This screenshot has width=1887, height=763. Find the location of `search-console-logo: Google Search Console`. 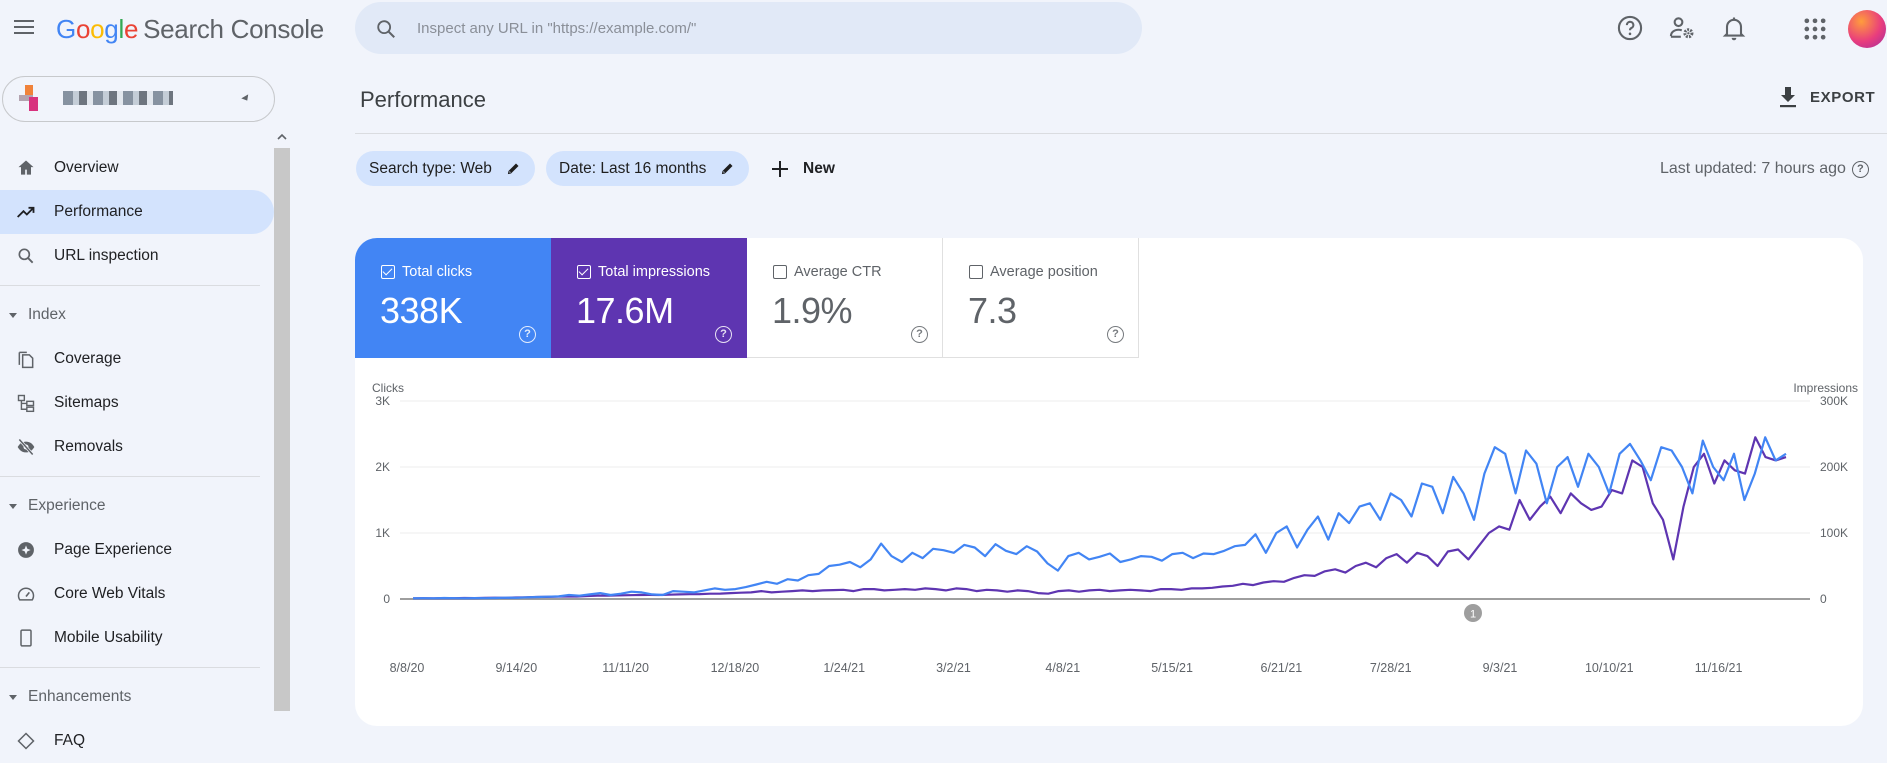

search-console-logo: Google Search Console is located at coordinates (190, 29).